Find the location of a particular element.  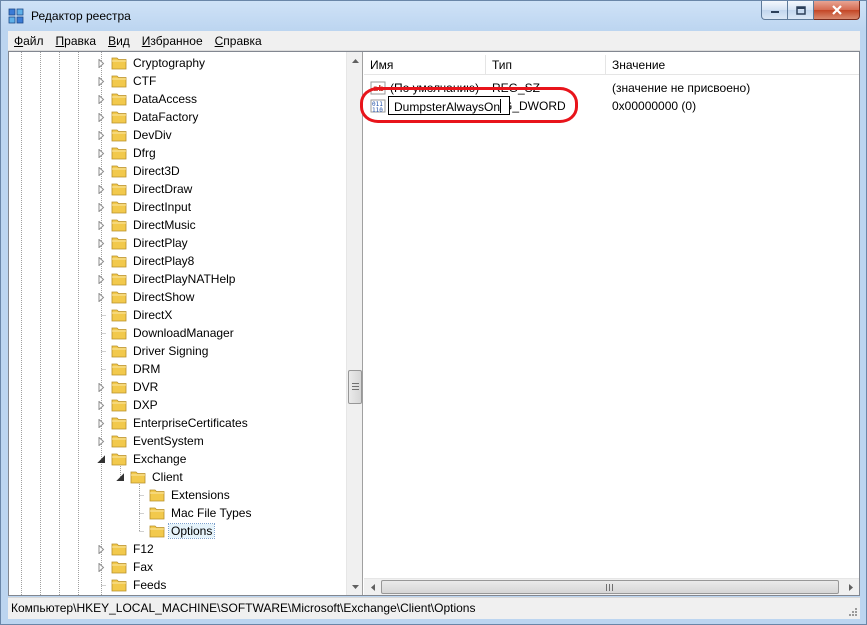

scroll-left-button is located at coordinates (372, 587).